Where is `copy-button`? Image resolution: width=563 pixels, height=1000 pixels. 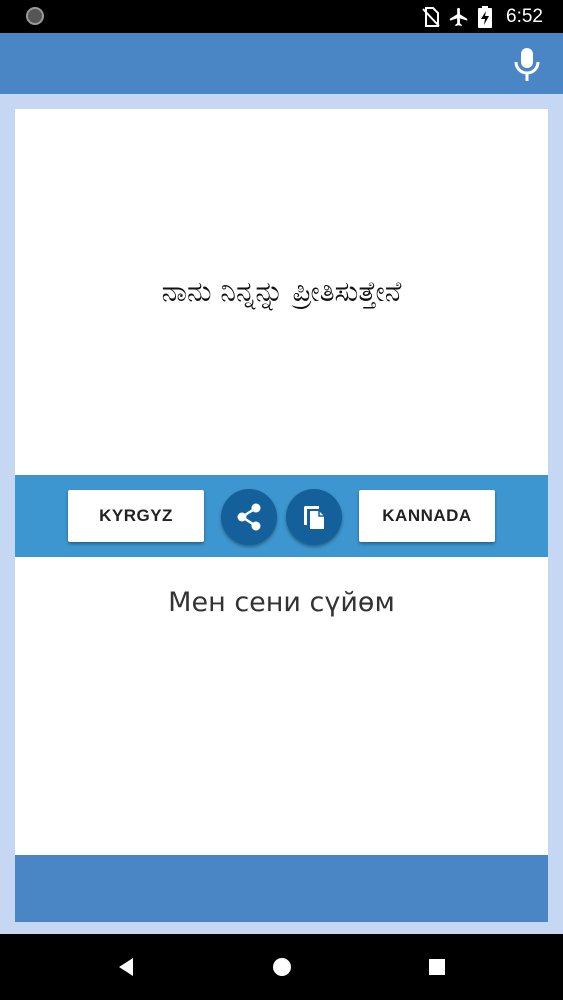
copy-button is located at coordinates (314, 517).